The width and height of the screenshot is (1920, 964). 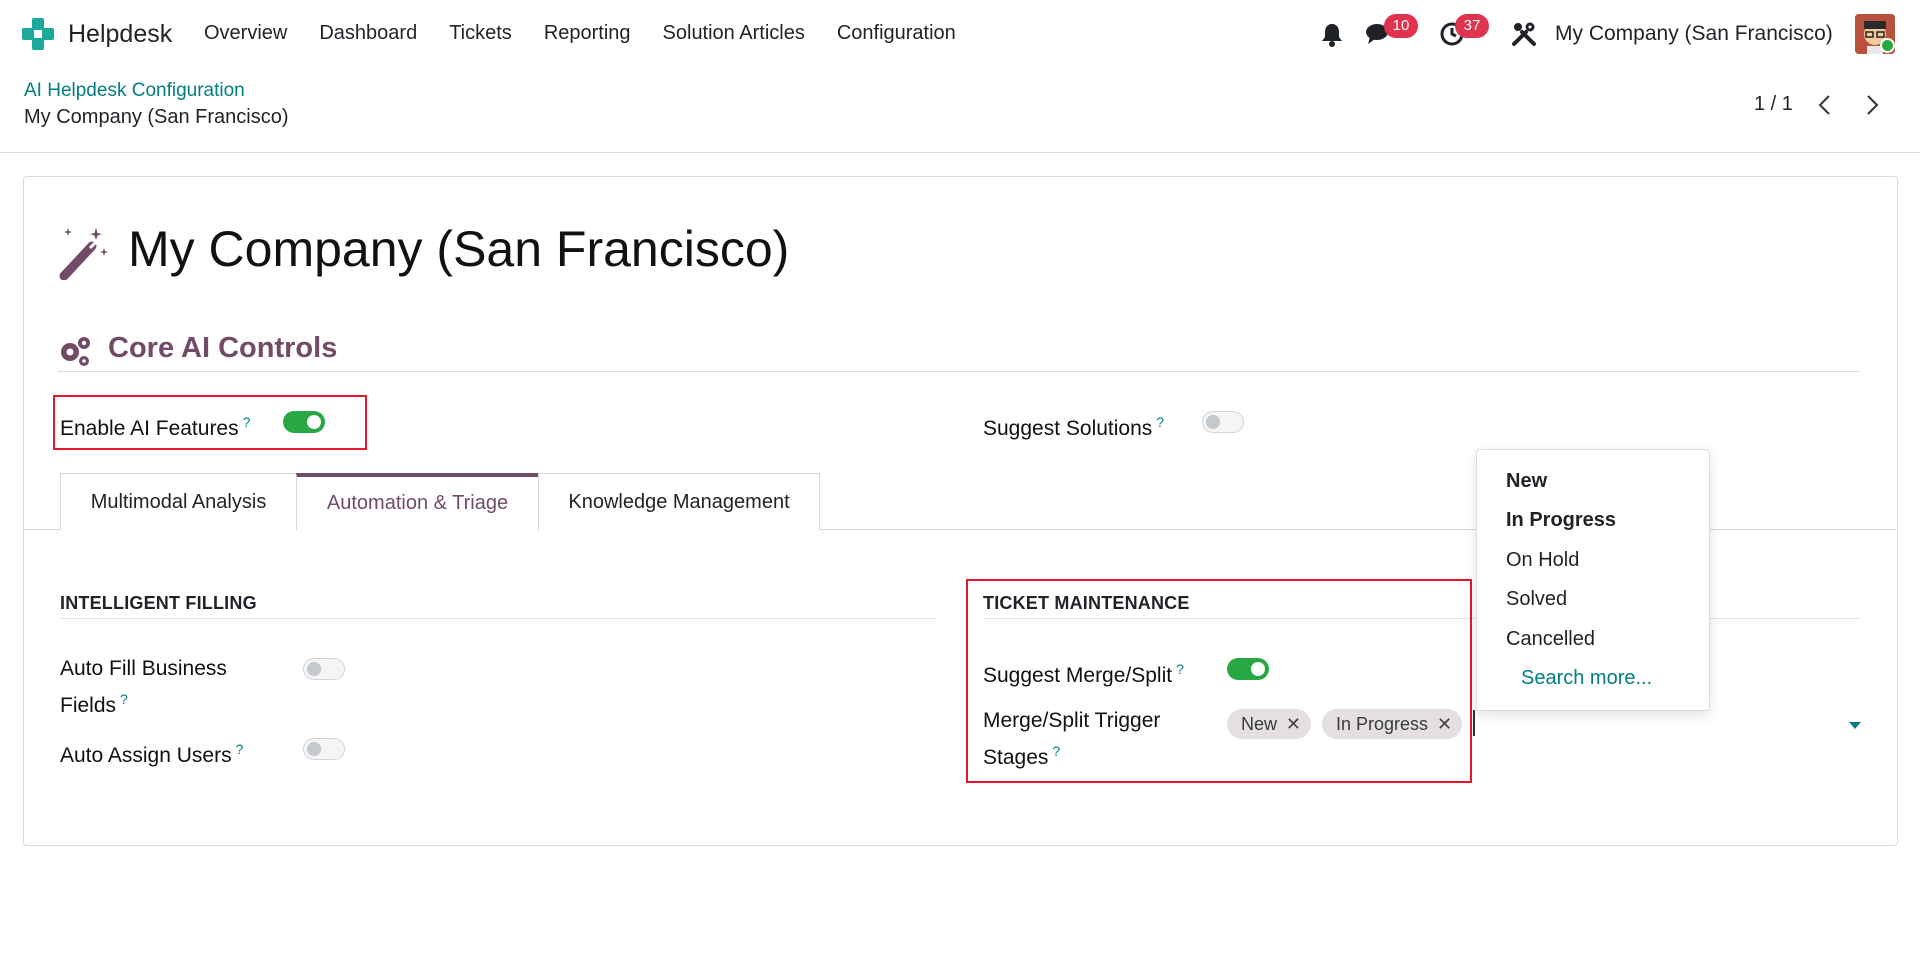 What do you see at coordinates (75, 351) in the screenshot?
I see `gears-icon` at bounding box center [75, 351].